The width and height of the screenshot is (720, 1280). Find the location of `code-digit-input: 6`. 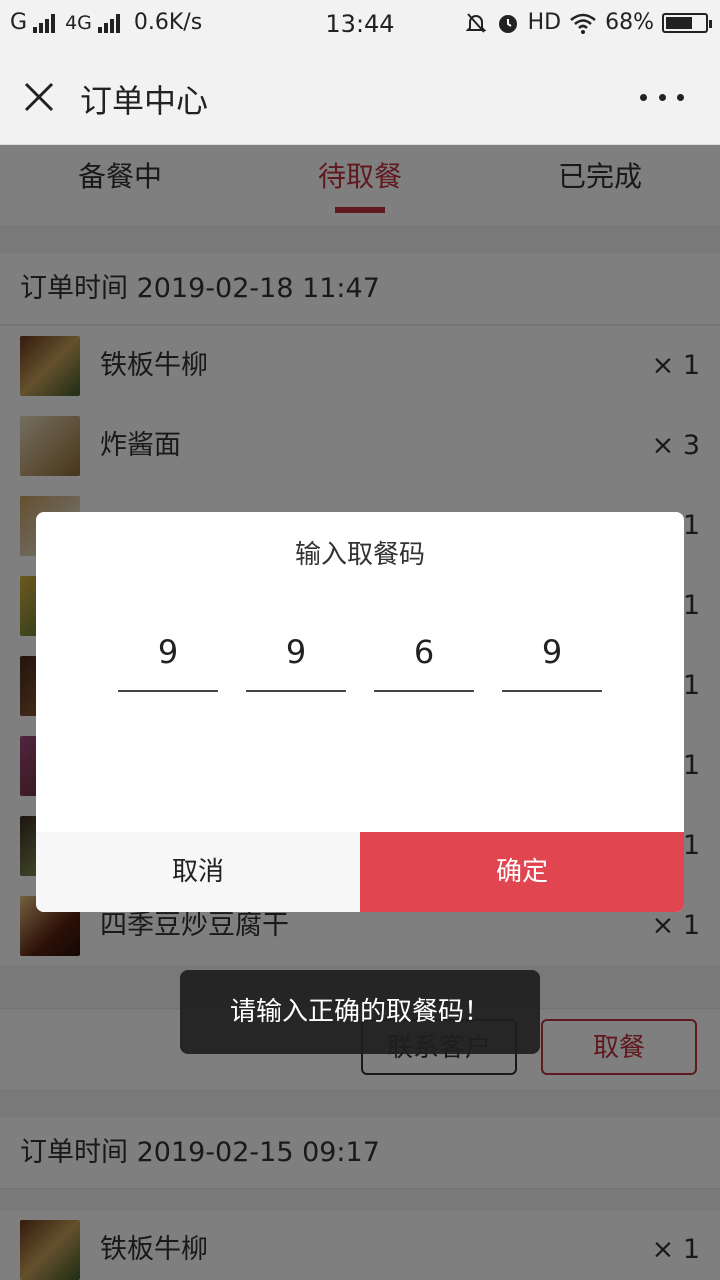

code-digit-input: 6 is located at coordinates (424, 657).